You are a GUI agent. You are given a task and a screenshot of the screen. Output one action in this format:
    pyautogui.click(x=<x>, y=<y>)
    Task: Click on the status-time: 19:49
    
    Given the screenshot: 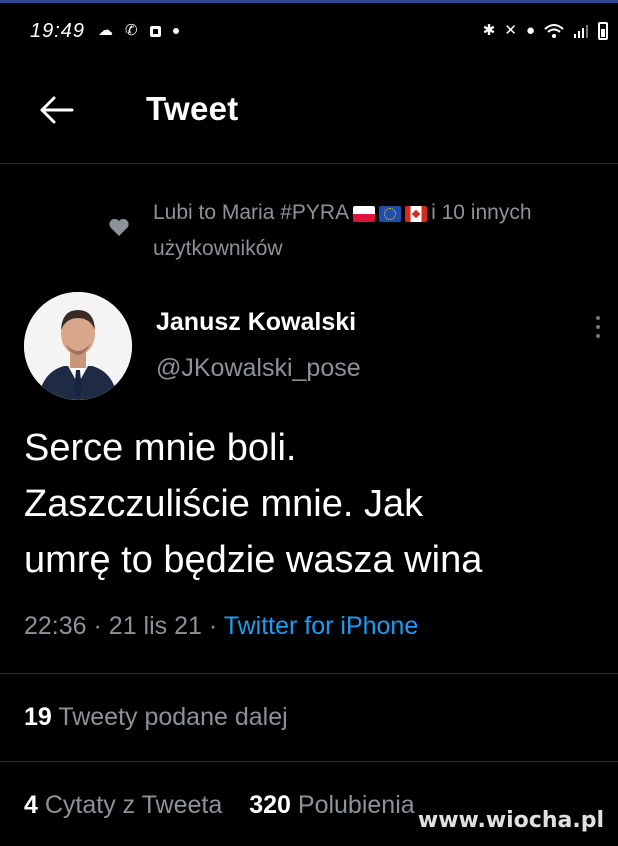 What is the action you would take?
    pyautogui.click(x=58, y=31)
    